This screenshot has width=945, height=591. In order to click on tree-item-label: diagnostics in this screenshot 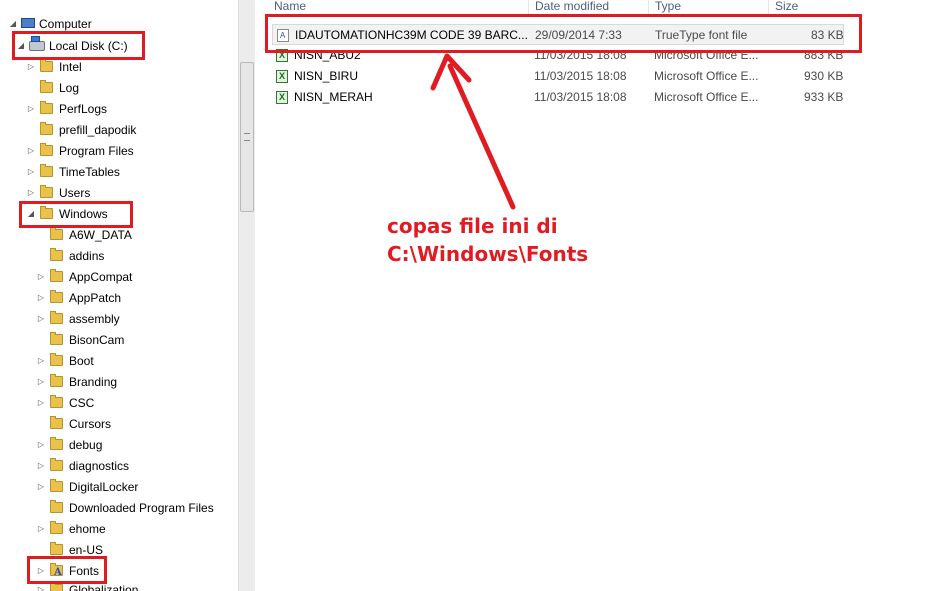, I will do `click(99, 466)`.